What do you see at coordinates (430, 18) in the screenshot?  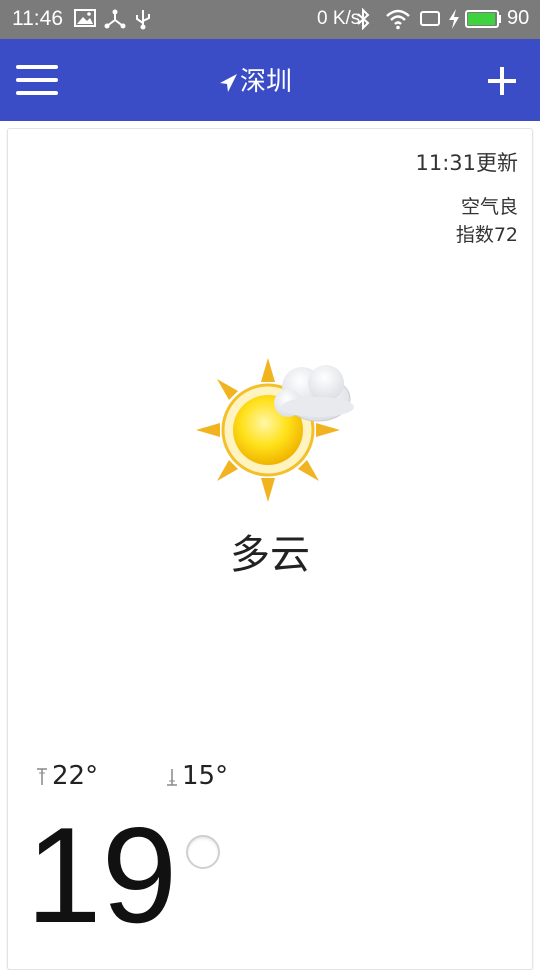 I see `screen-icon` at bounding box center [430, 18].